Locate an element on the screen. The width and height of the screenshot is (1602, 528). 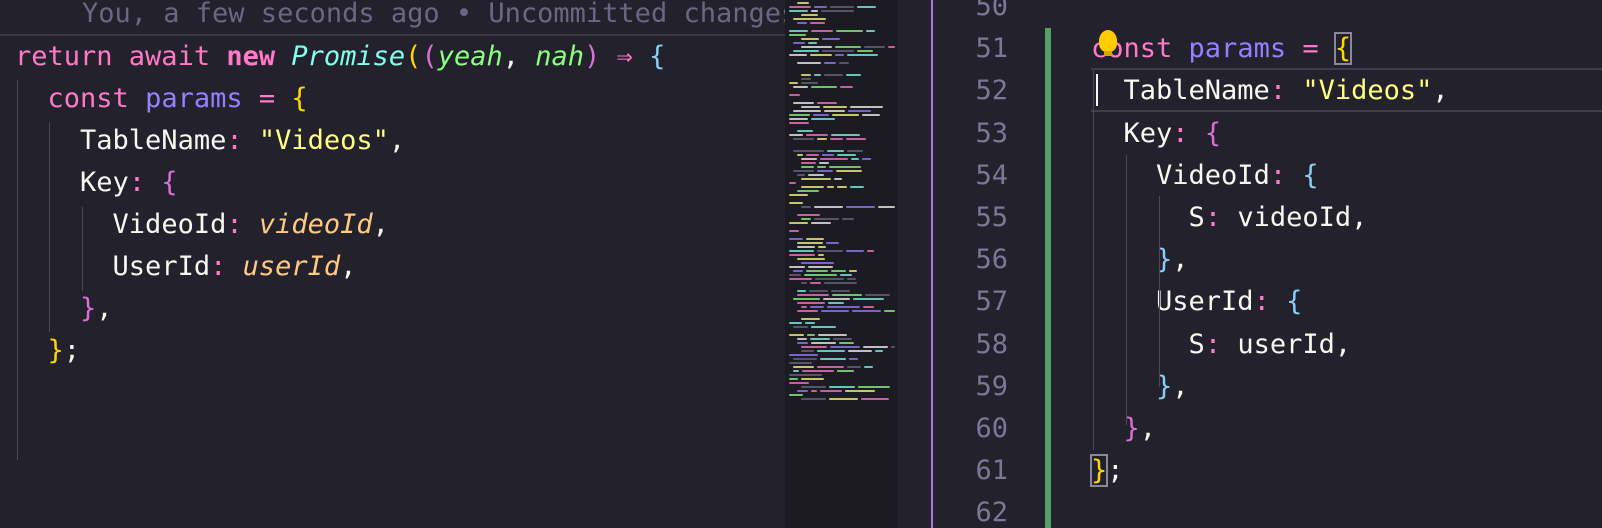
code-line: S: userId, is located at coordinates (1346, 344).